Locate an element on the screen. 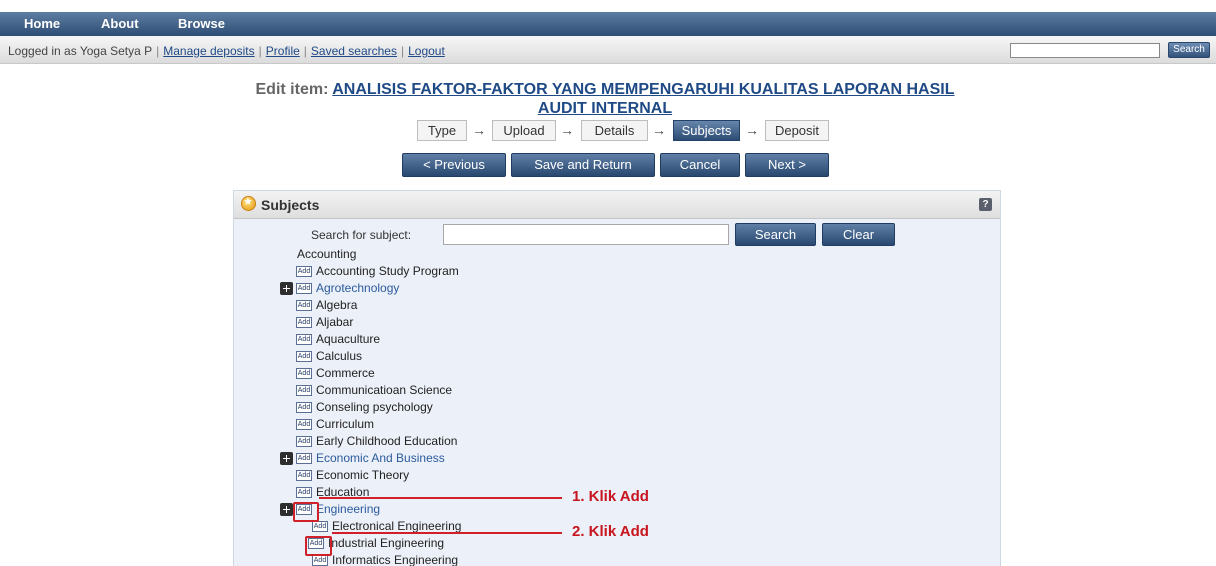 The height and width of the screenshot is (566, 1216). saved-searches-link: Saved searches is located at coordinates (354, 51).